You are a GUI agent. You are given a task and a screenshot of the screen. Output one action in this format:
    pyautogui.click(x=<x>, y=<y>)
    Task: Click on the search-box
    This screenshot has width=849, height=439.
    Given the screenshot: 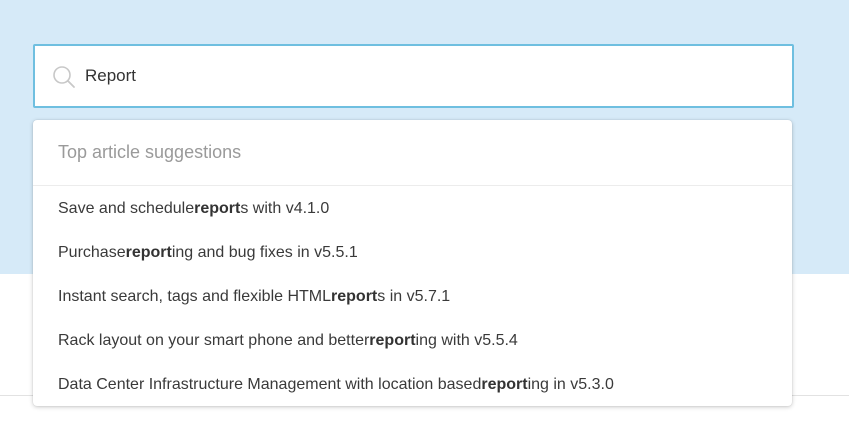 What is the action you would take?
    pyautogui.click(x=413, y=76)
    